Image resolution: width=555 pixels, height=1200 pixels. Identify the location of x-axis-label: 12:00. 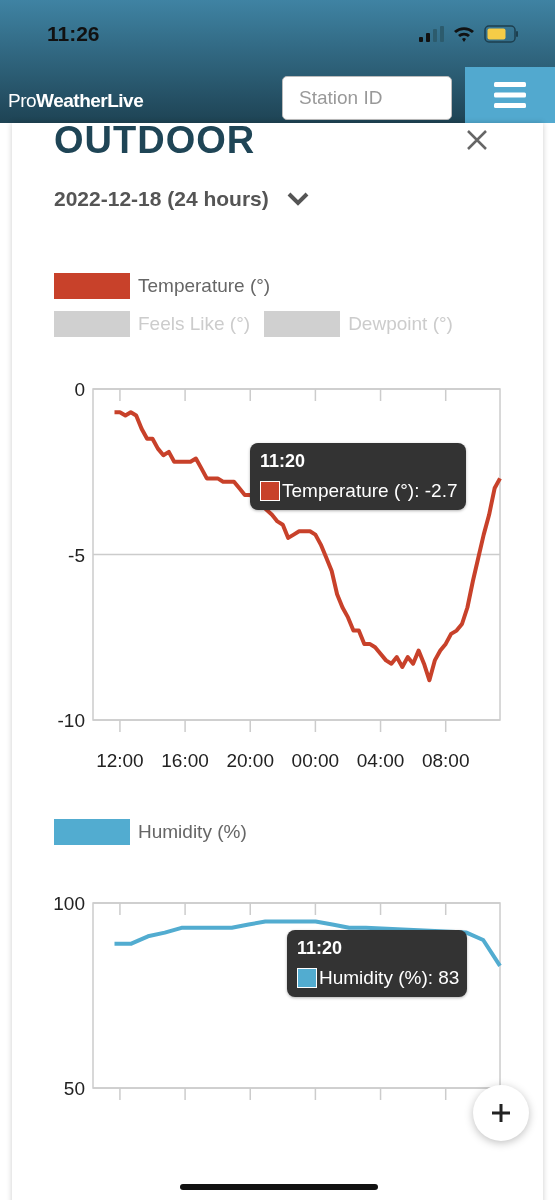
(120, 760).